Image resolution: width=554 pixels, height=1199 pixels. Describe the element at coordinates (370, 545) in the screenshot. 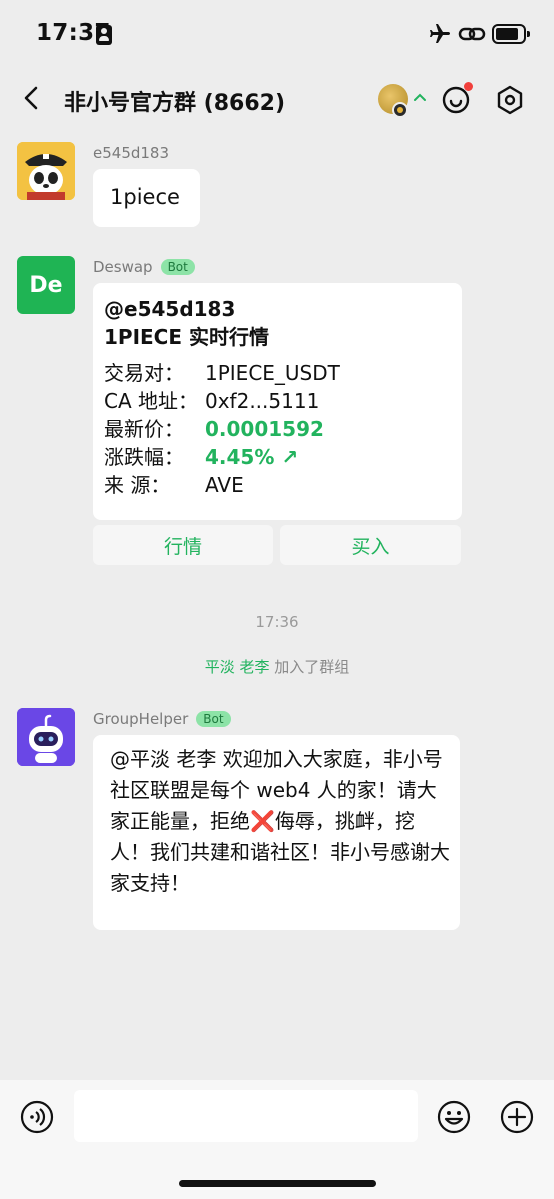

I see `buy-button: 买入` at that location.